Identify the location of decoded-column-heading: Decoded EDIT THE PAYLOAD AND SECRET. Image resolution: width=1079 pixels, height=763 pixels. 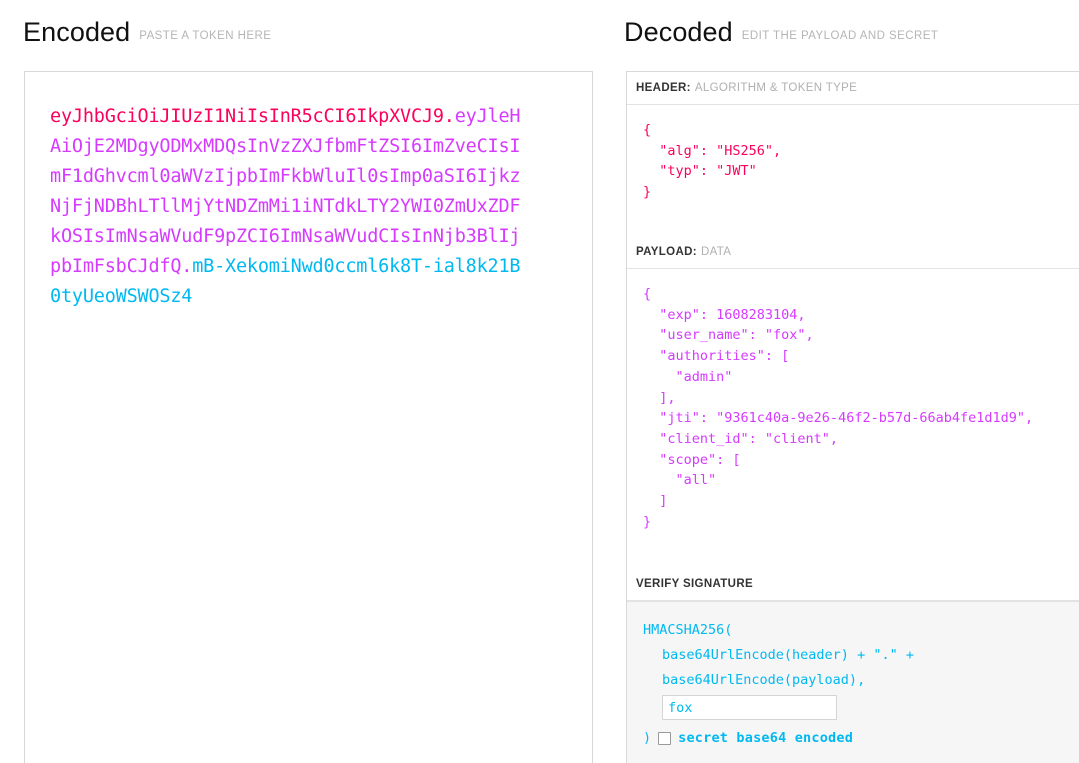
(781, 32).